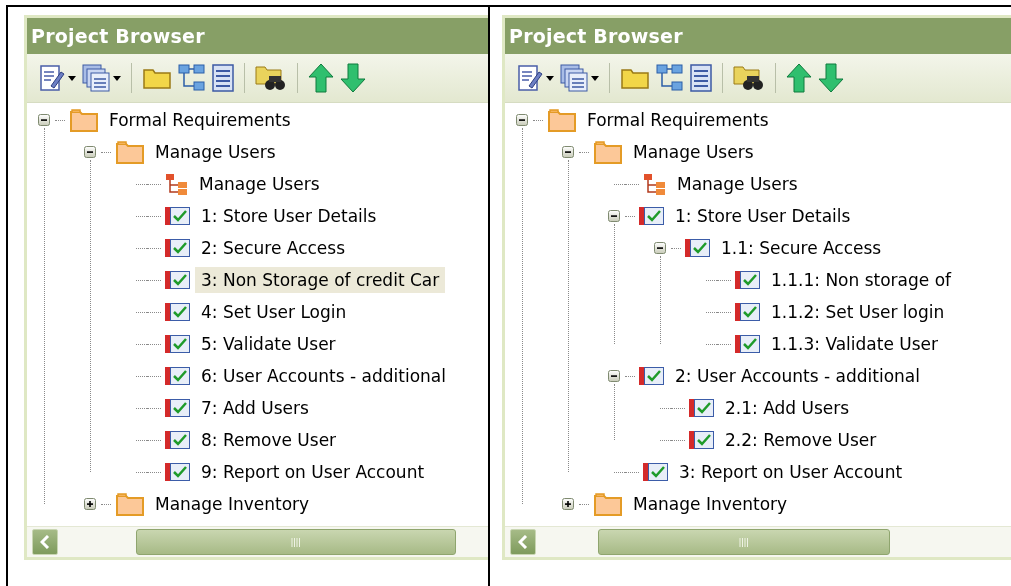  Describe the element at coordinates (791, 472) in the screenshot. I see `tree-item: 3: Report on User Account` at that location.